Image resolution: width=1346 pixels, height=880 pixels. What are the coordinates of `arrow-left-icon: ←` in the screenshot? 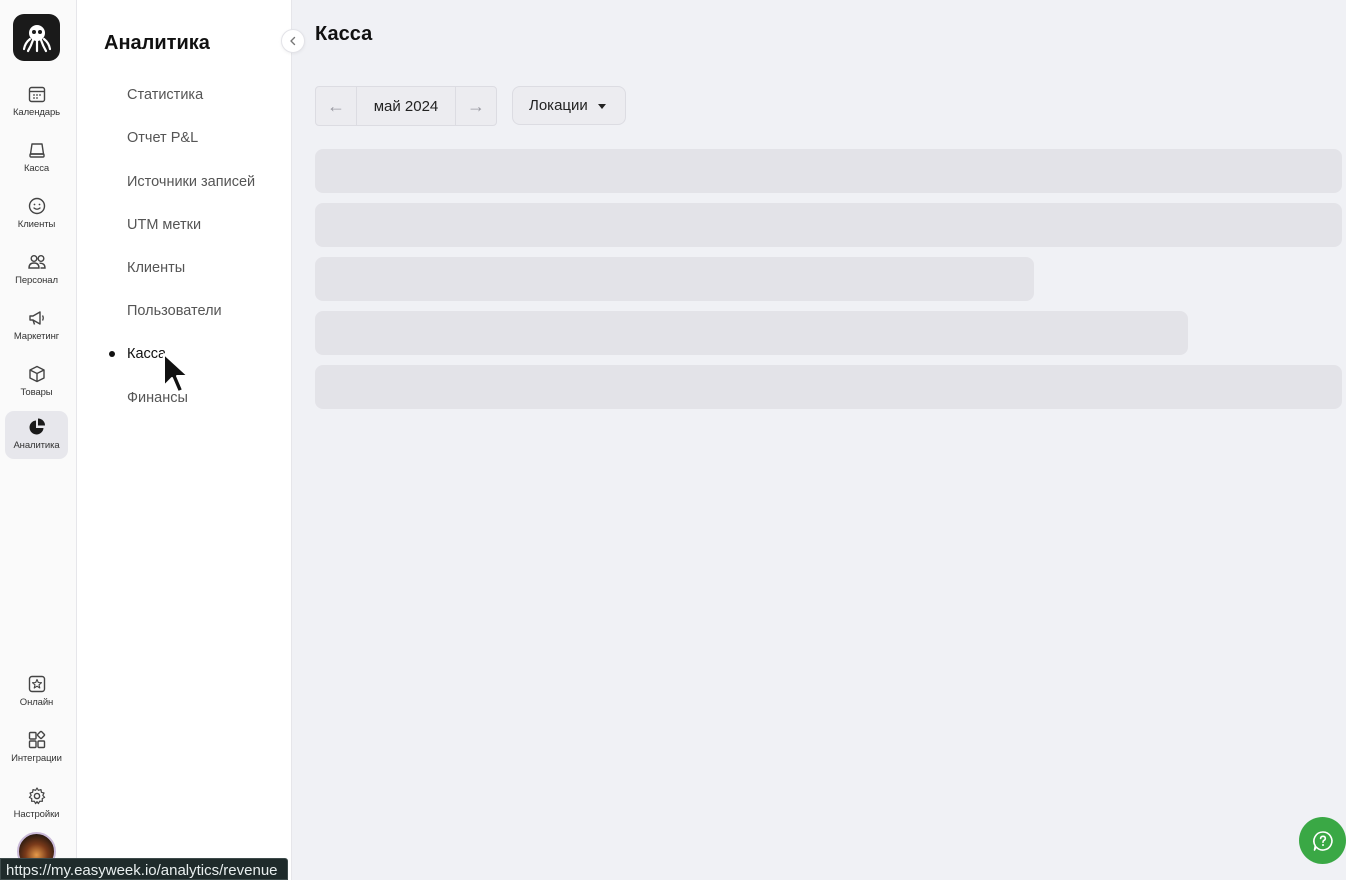 It's located at (336, 105).